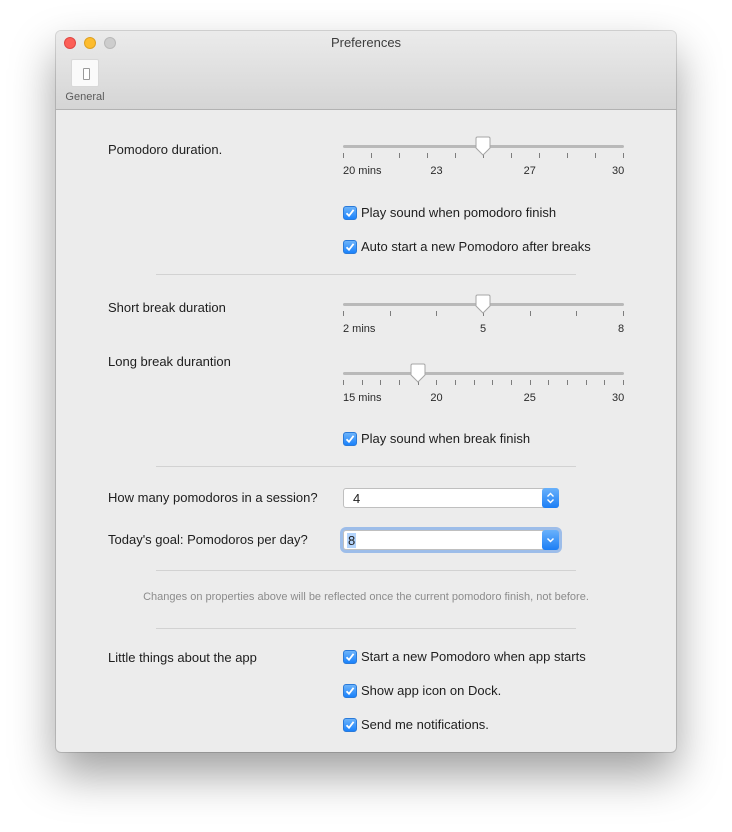 The height and width of the screenshot is (832, 732). What do you see at coordinates (85, 97) in the screenshot?
I see `tab-general-label: General` at bounding box center [85, 97].